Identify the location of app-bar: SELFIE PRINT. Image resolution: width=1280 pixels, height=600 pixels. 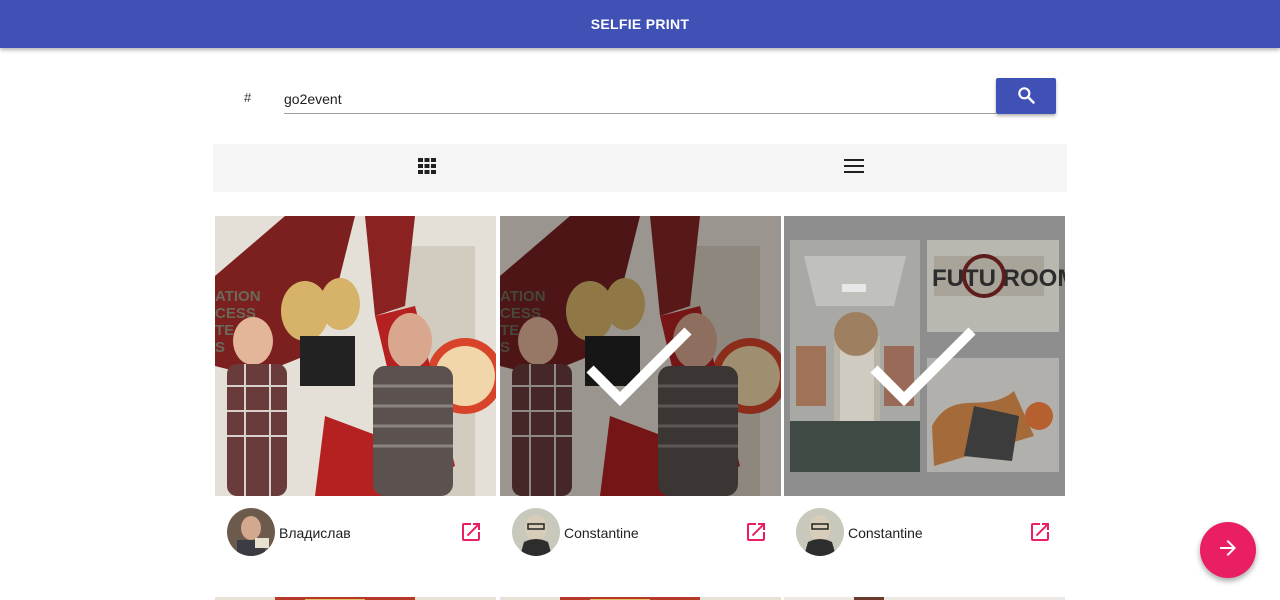
(640, 24).